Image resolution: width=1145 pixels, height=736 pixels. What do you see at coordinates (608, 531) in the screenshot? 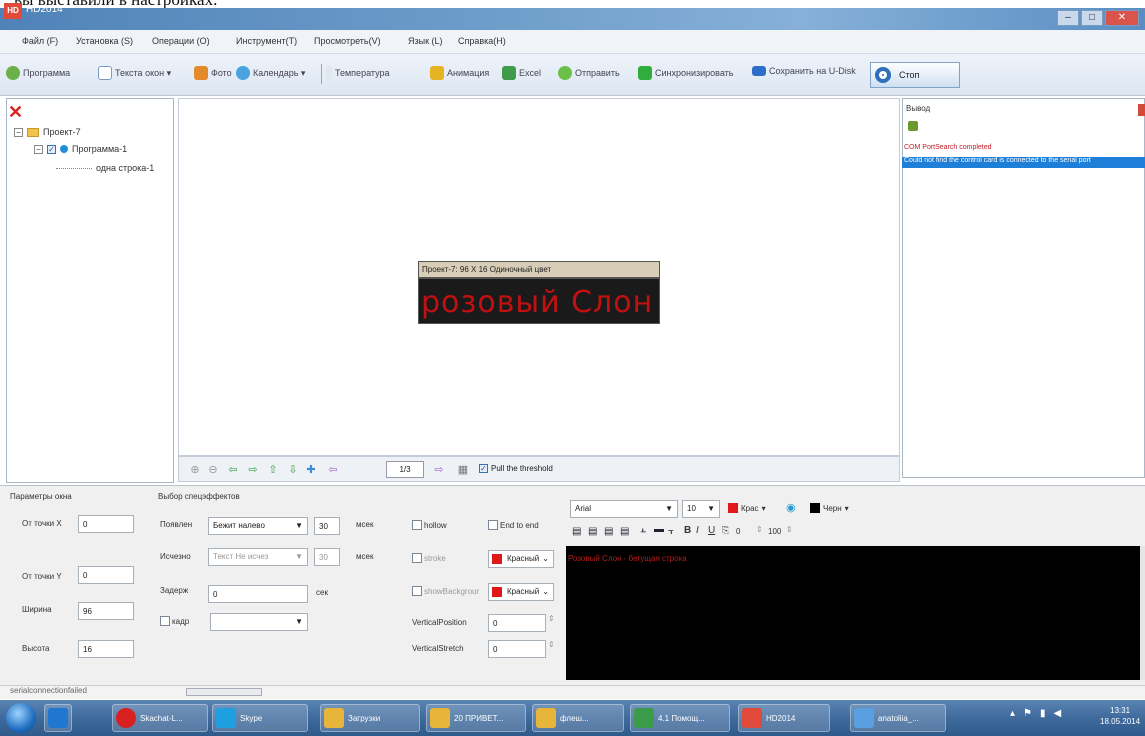
I see `align-right-icon: ▤` at bounding box center [608, 531].